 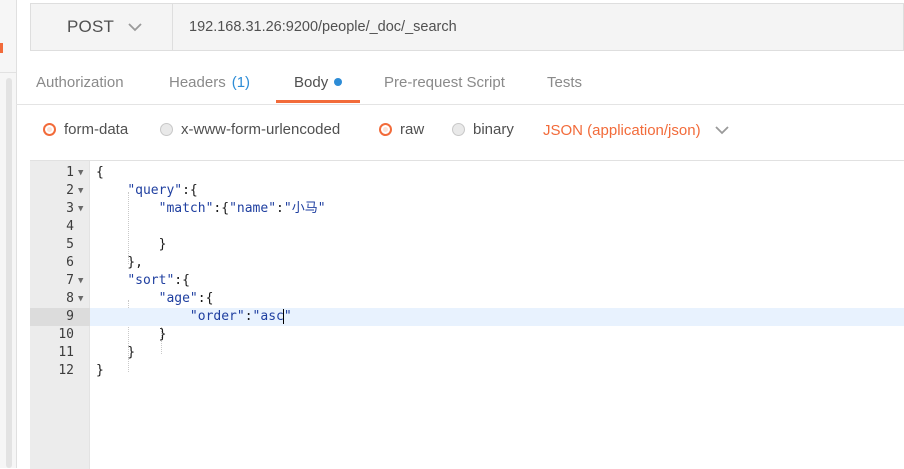 What do you see at coordinates (91, 26) in the screenshot?
I see `method-label: POST` at bounding box center [91, 26].